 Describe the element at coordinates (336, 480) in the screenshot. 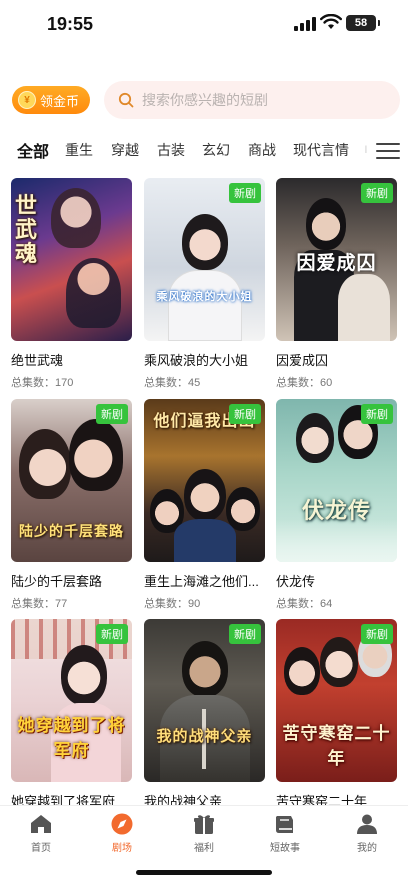

I see `drama-poster: 伏龙传 新剧` at that location.